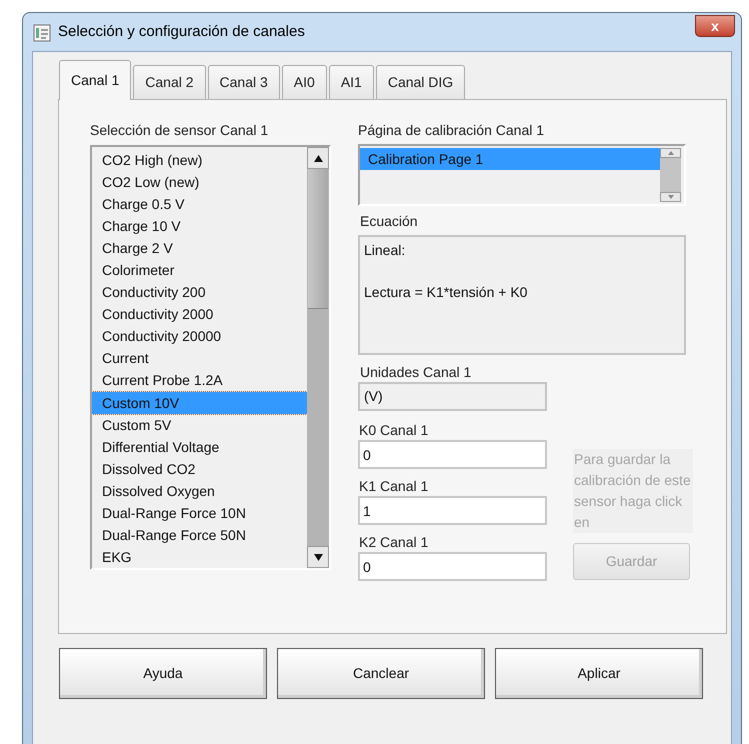 The image size is (749, 744). I want to click on sensor-list-item: Custom 5V, so click(199, 425).